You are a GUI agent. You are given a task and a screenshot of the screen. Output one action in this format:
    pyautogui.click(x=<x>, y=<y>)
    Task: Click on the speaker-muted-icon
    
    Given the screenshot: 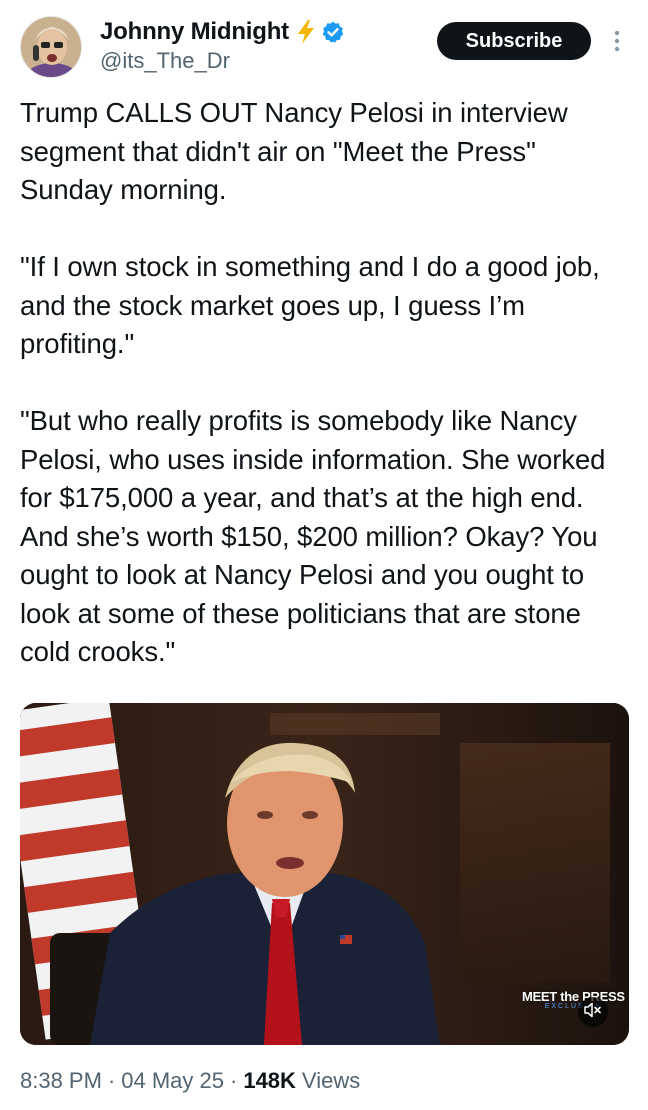 What is the action you would take?
    pyautogui.click(x=593, y=1012)
    